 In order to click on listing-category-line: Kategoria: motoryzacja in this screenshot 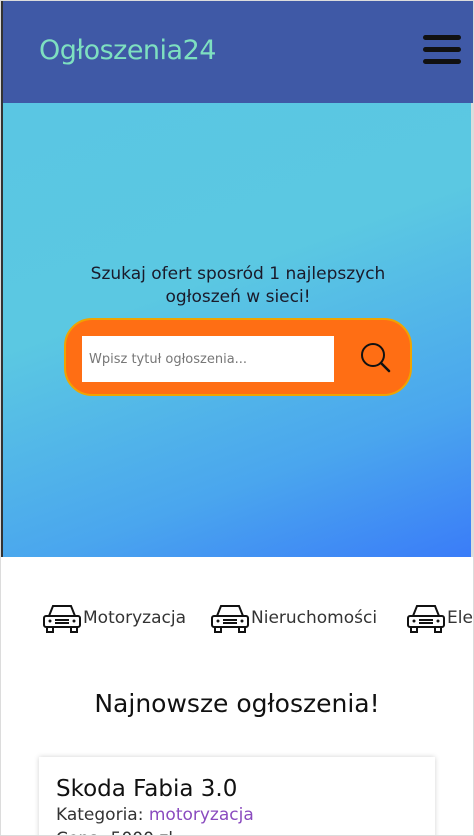, I will do `click(237, 815)`.